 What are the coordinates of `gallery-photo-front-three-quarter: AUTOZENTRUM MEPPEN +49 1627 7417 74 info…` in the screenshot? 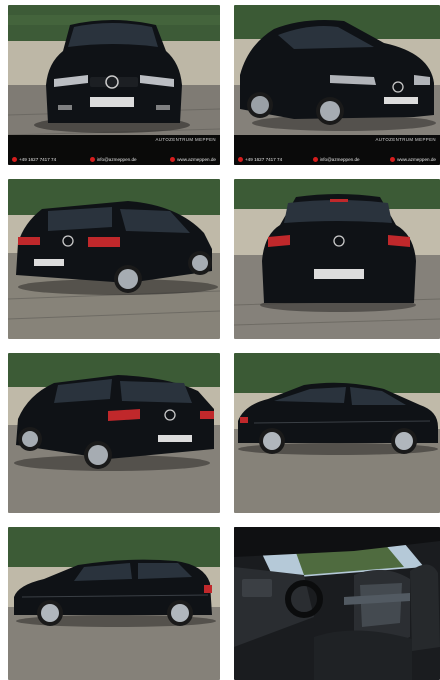 It's located at (337, 85).